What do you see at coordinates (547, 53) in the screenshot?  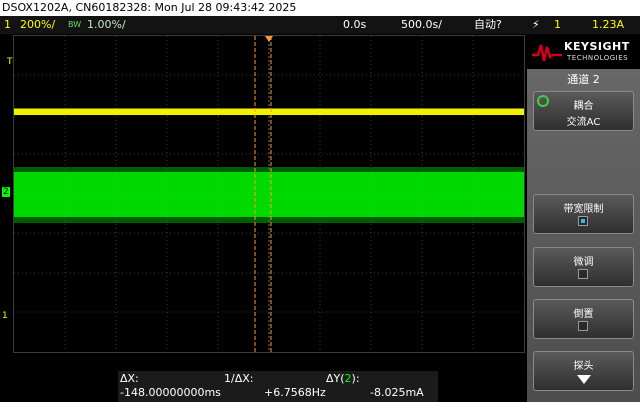 I see `keysight-wave-icon` at bounding box center [547, 53].